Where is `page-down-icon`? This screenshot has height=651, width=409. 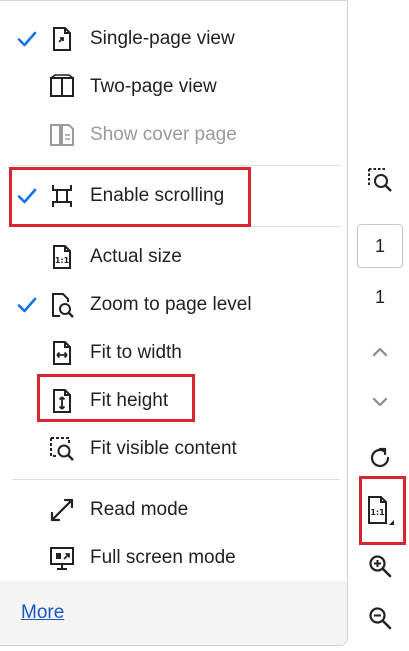
page-down-icon is located at coordinates (380, 402).